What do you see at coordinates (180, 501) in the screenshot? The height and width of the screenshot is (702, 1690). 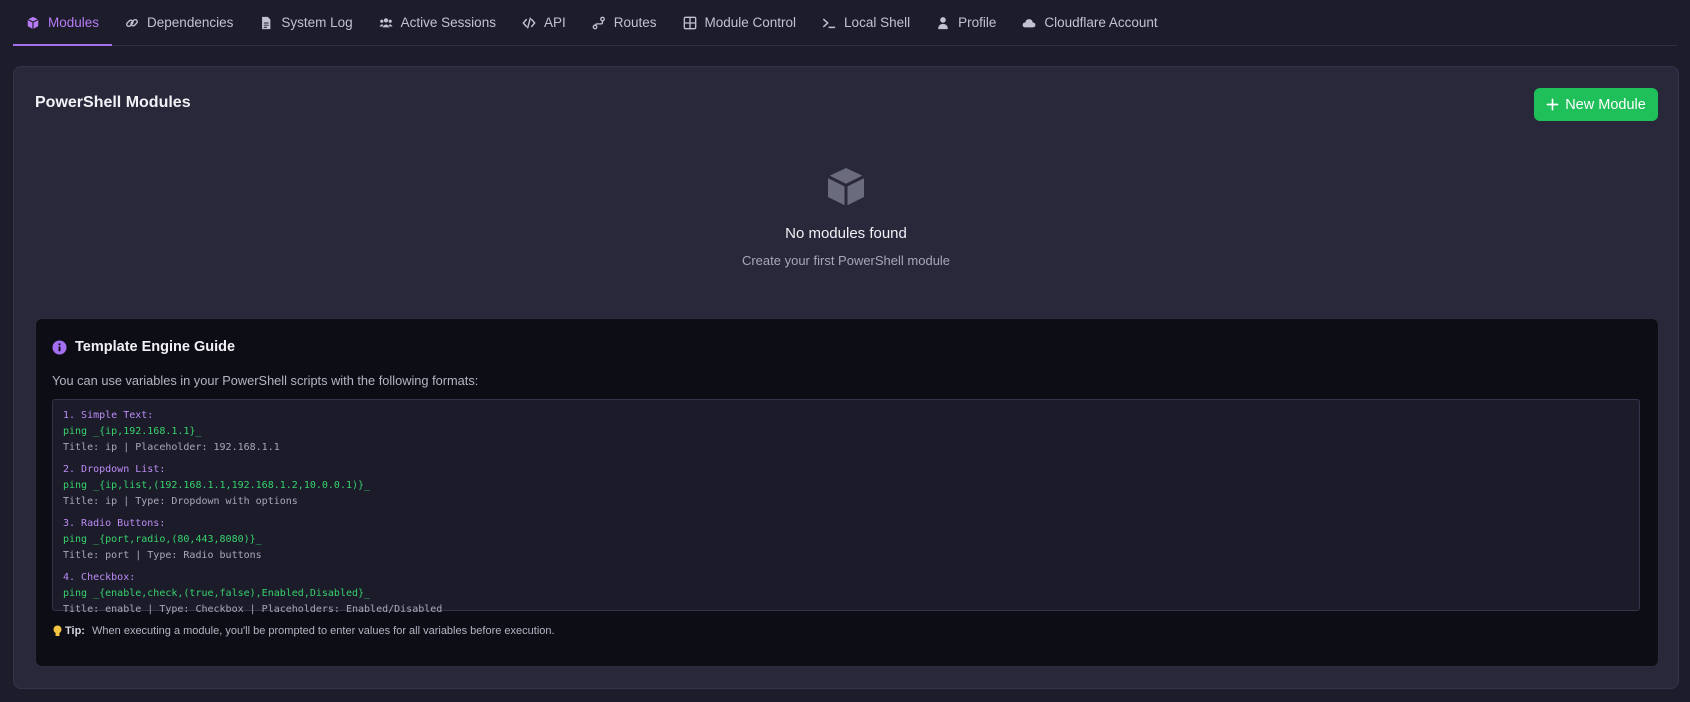 I see `example-note: Title: ip | Type: Dropdown with options` at bounding box center [180, 501].